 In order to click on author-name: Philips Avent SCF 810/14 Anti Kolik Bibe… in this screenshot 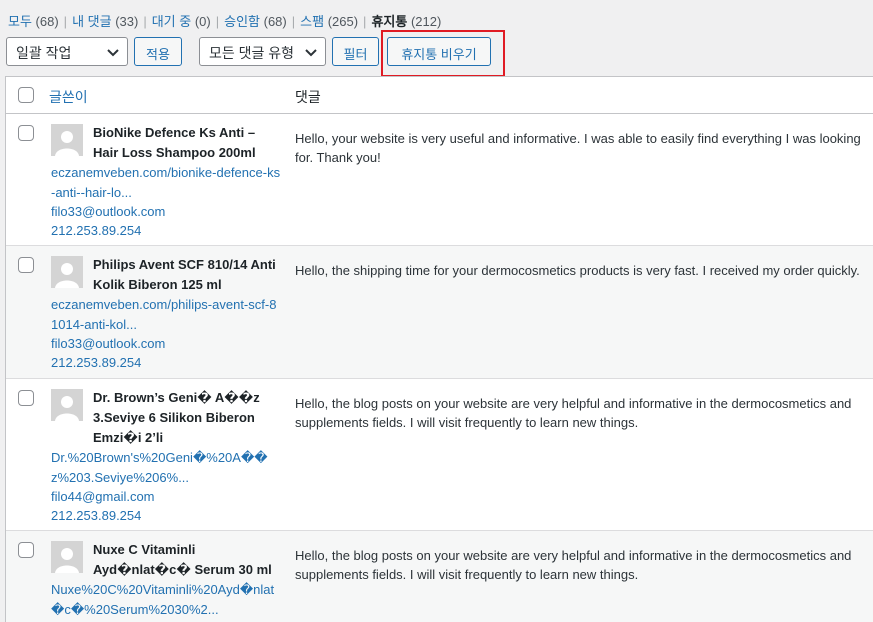, I will do `click(184, 274)`.